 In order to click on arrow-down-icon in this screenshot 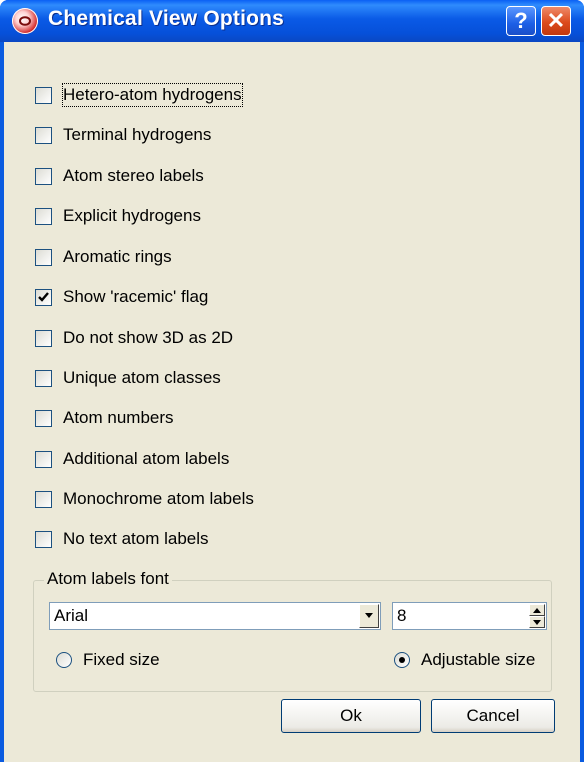, I will do `click(537, 622)`.